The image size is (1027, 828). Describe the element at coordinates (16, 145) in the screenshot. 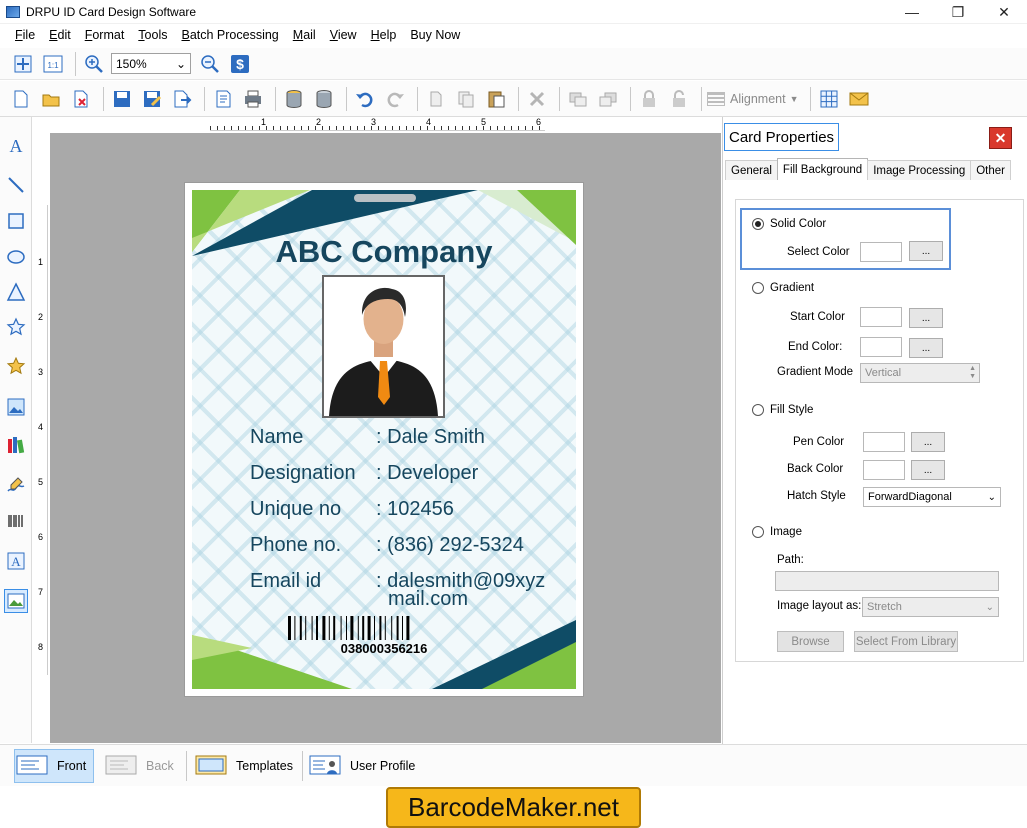

I see `text-tool: A` at that location.